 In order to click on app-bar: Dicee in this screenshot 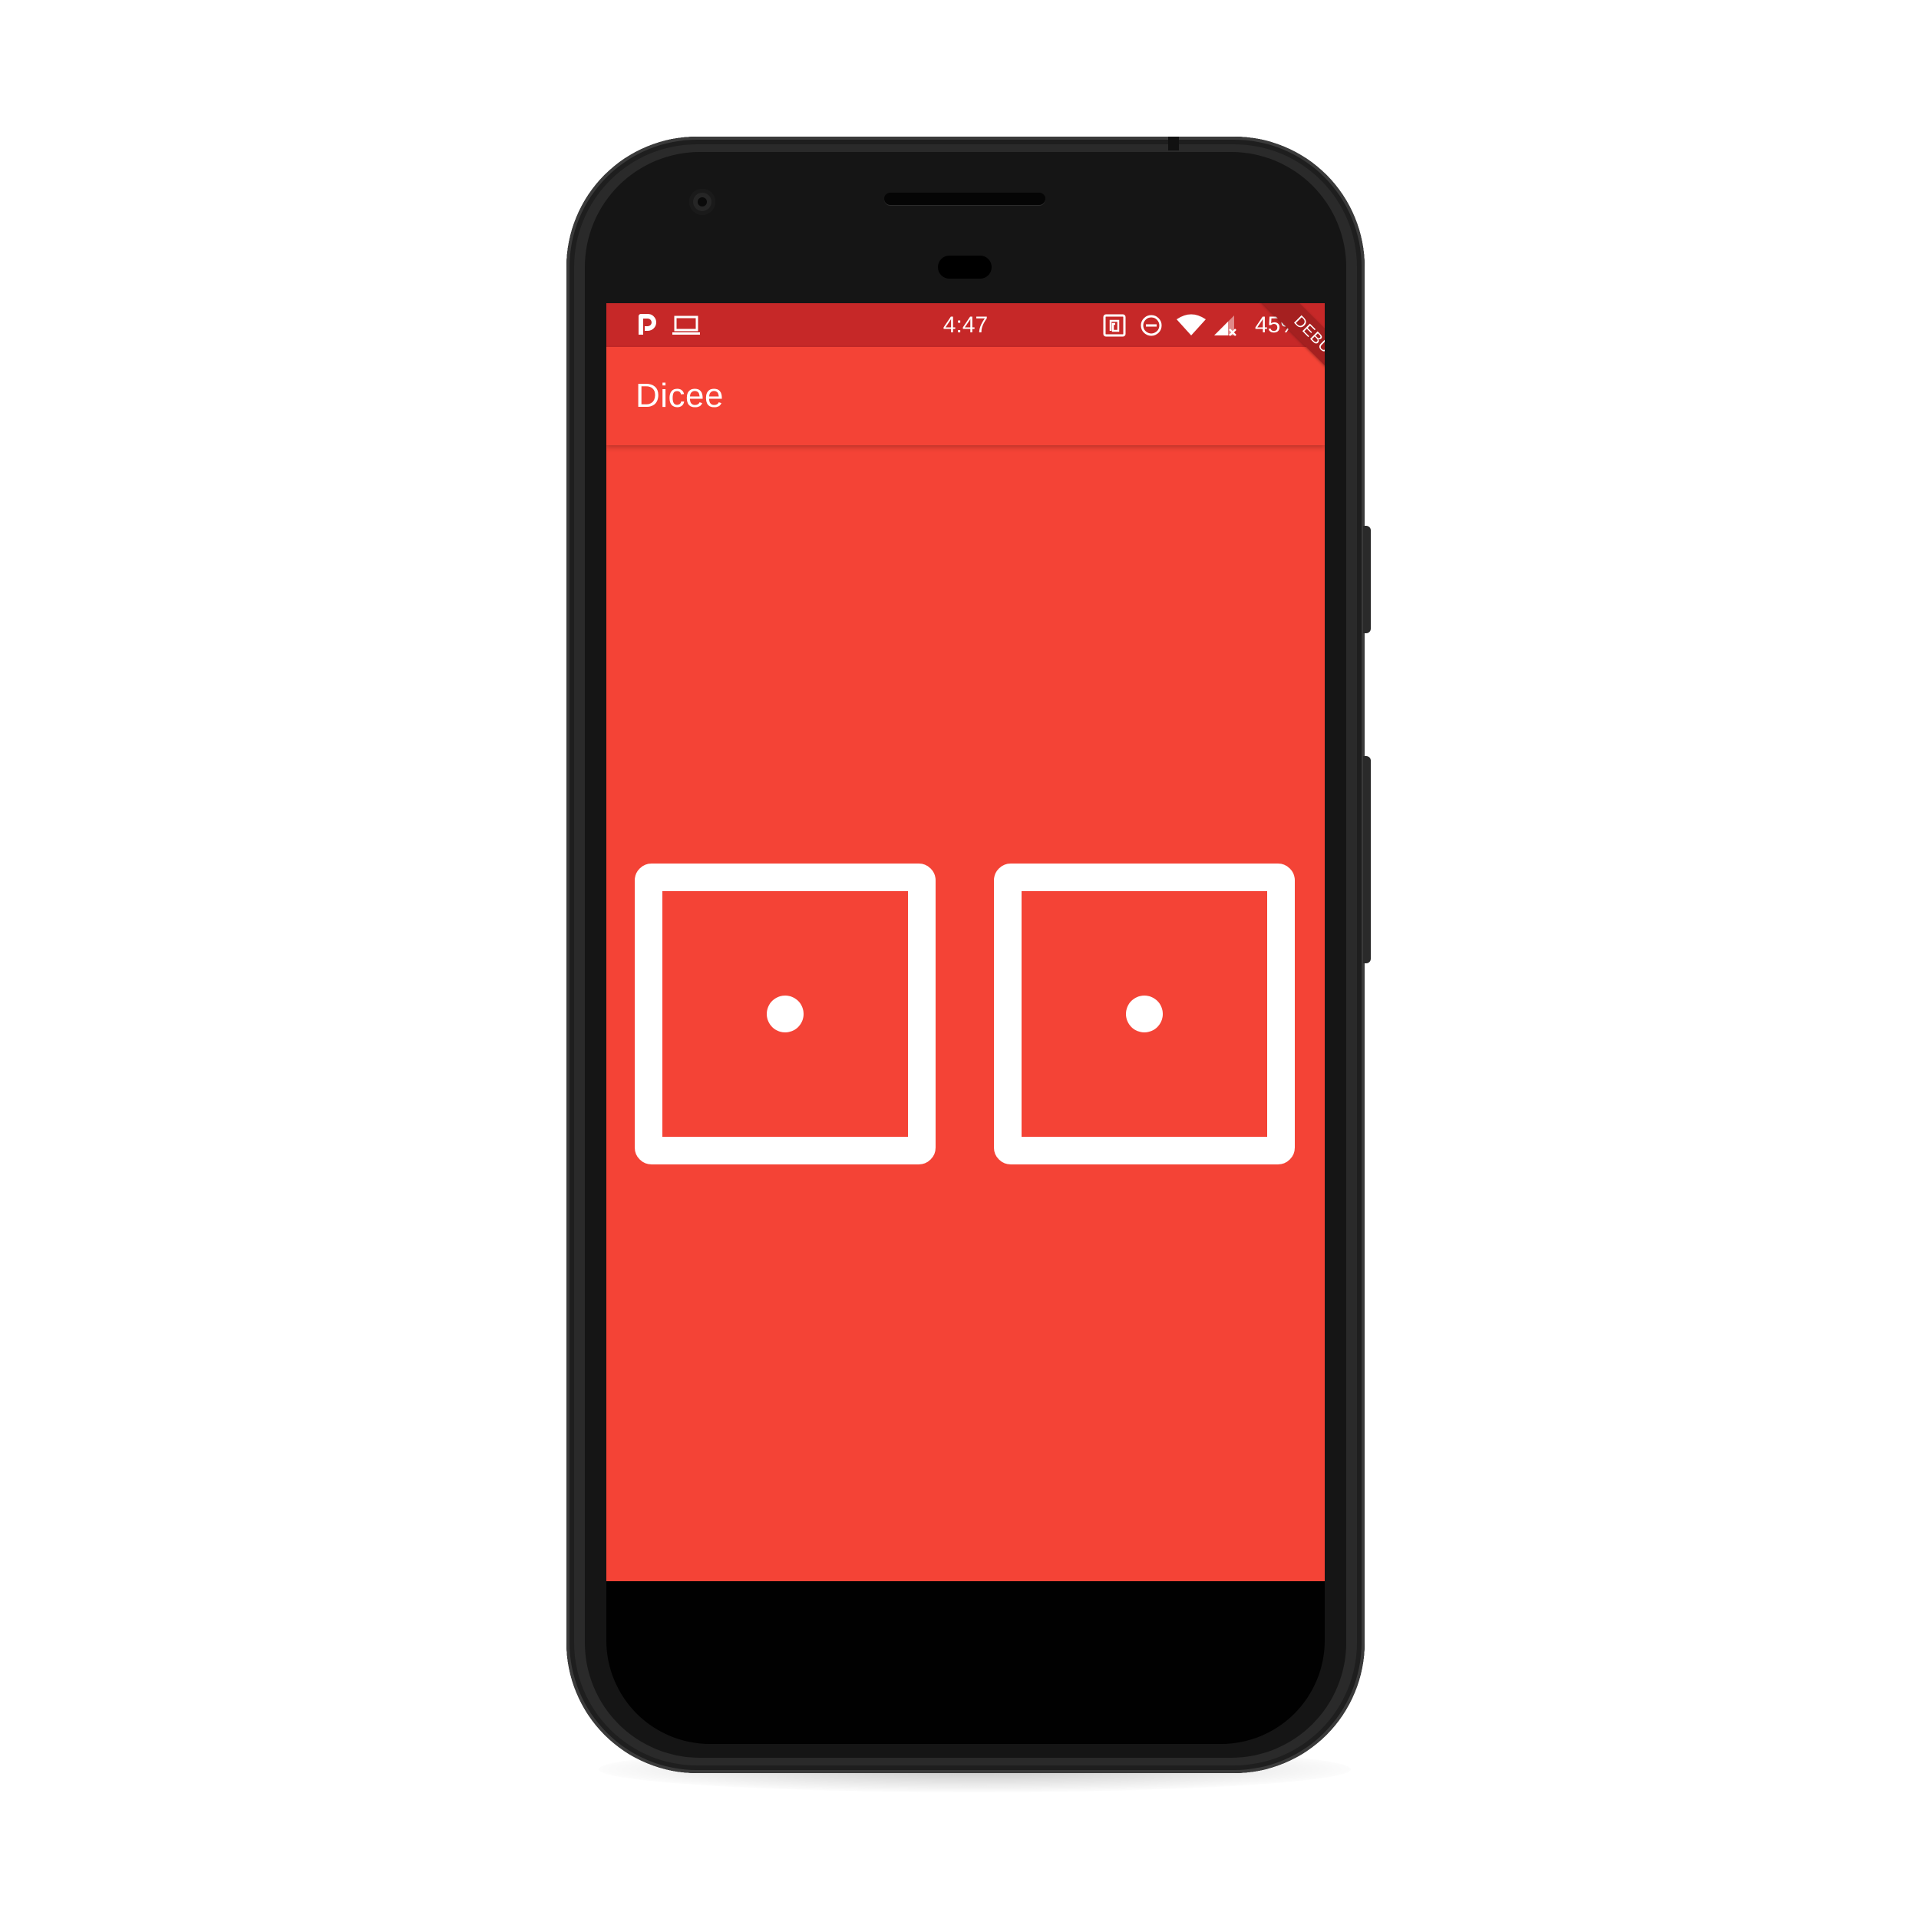, I will do `click(966, 396)`.